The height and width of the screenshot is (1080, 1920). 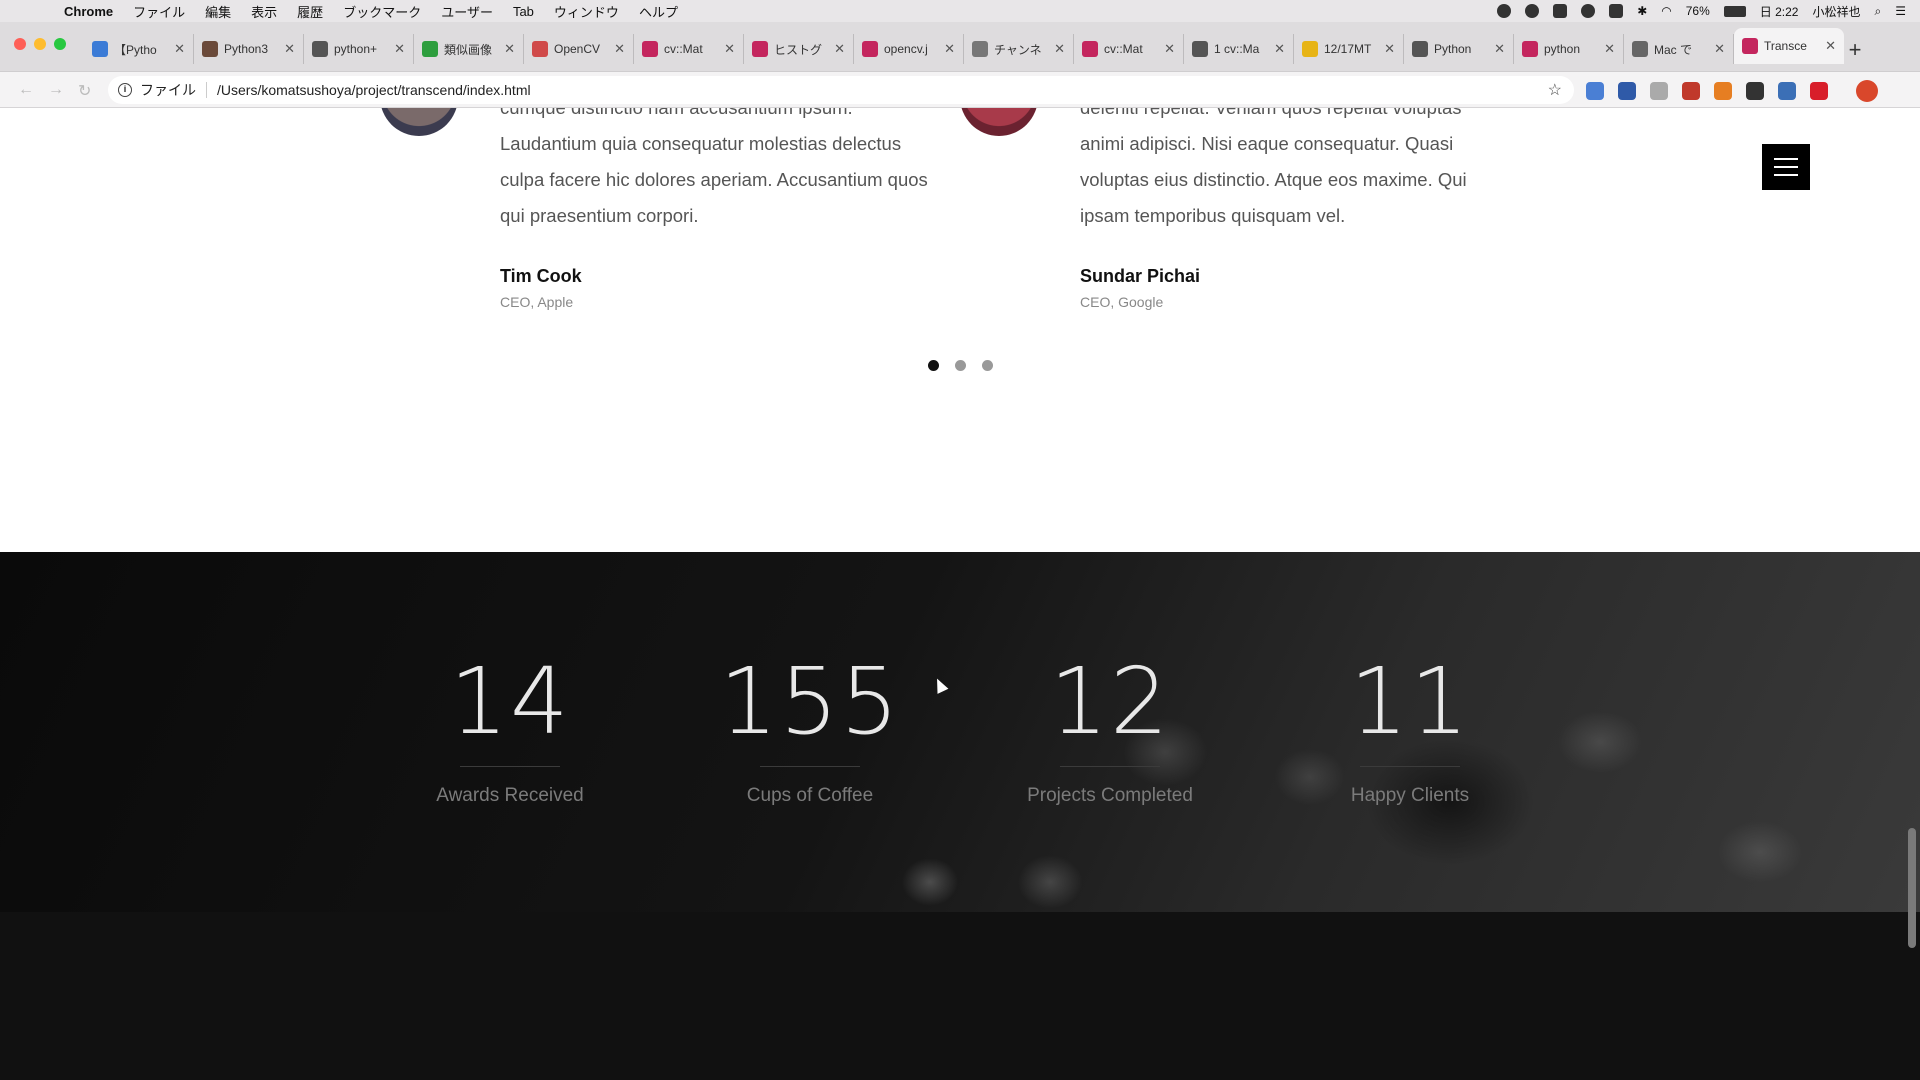 I want to click on stat-value: 12, so click(x=1110, y=701).